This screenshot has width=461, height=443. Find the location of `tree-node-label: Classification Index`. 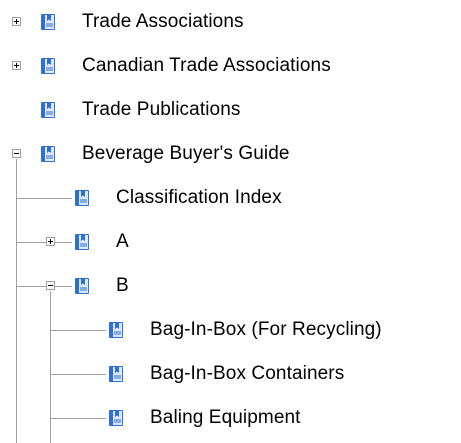

tree-node-label: Classification Index is located at coordinates (199, 198).